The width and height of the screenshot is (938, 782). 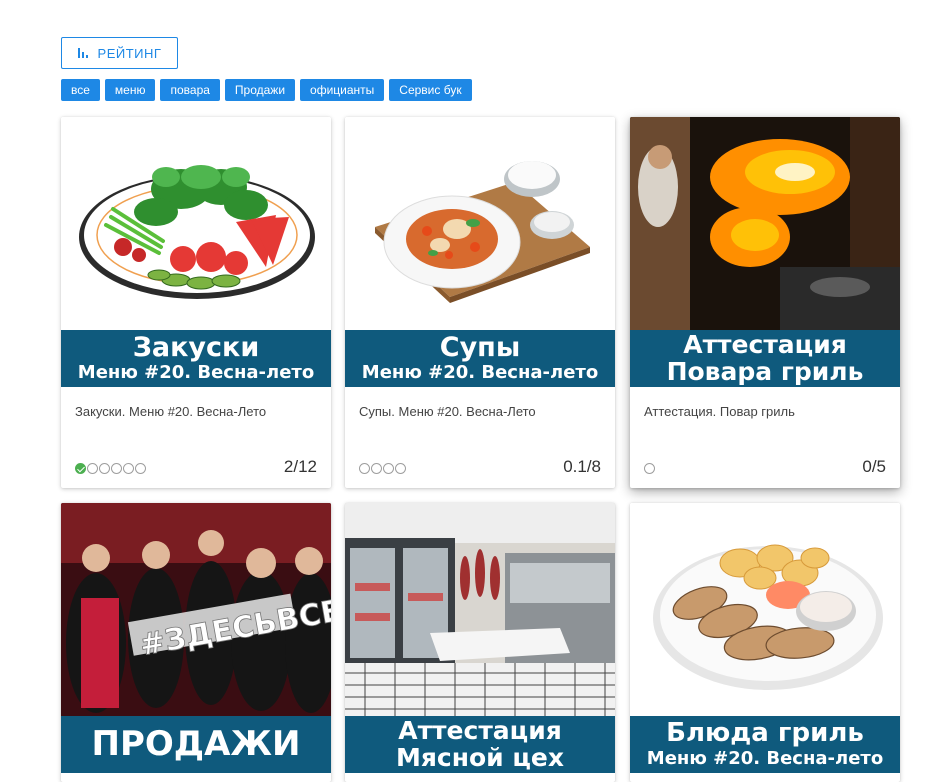 What do you see at coordinates (582, 466) in the screenshot?
I see `card-score: 0.1/8` at bounding box center [582, 466].